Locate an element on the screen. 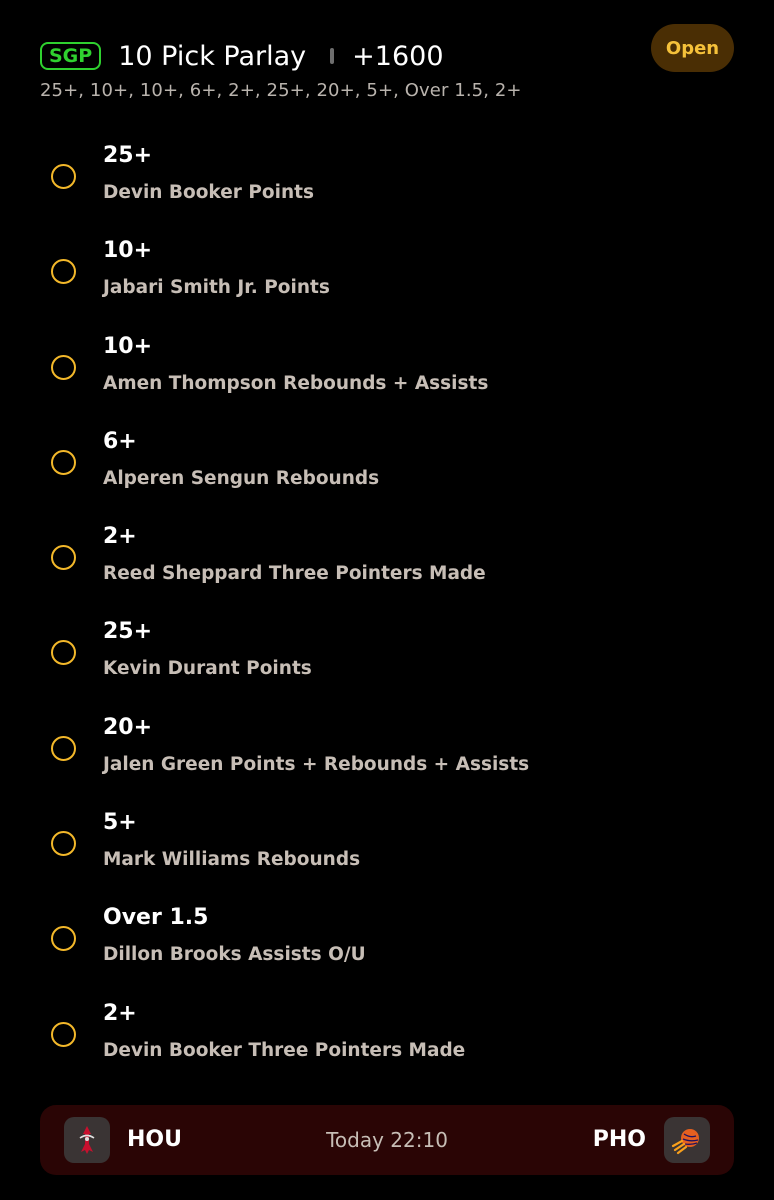 Image resolution: width=774 pixels, height=1200 pixels. parlay-title: 10 Pick Parlay is located at coordinates (212, 56).